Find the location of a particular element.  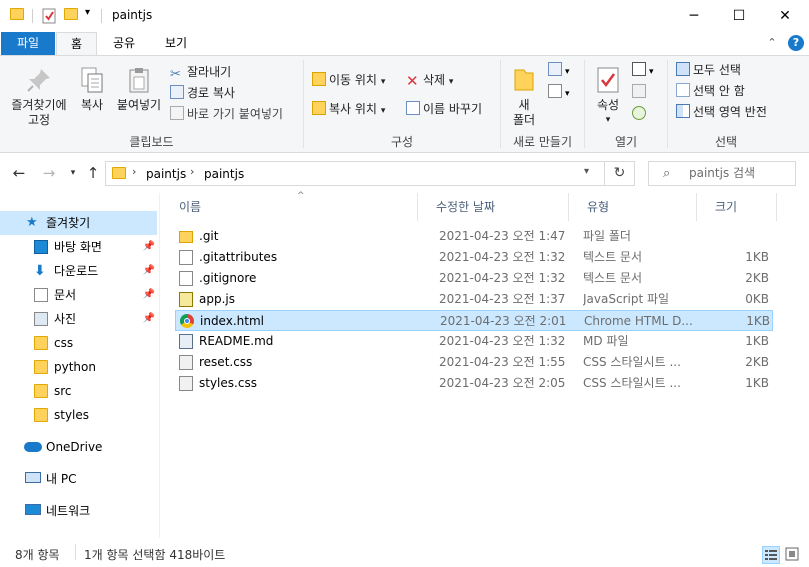

nav-item-folder: styles is located at coordinates (78, 415).